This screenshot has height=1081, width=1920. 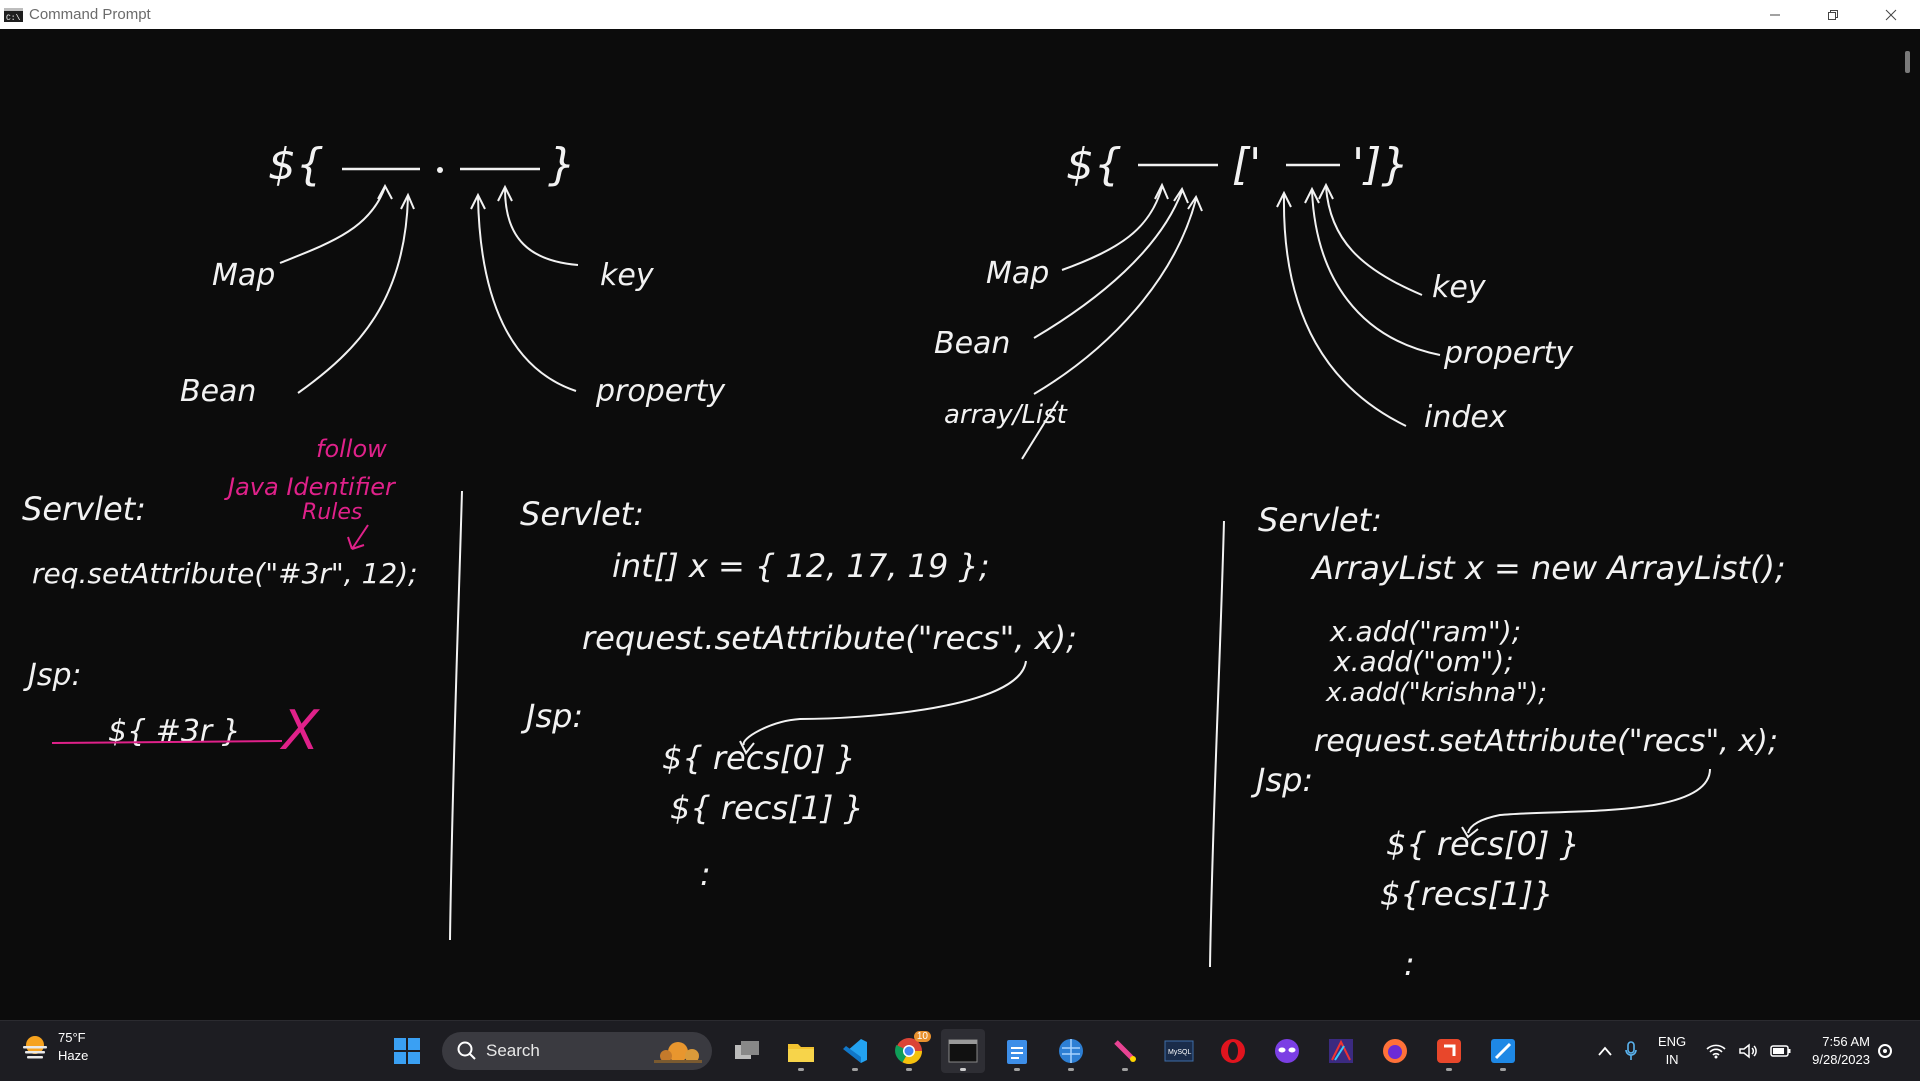 What do you see at coordinates (1672, 1041) in the screenshot?
I see `lang-line-1: ENG` at bounding box center [1672, 1041].